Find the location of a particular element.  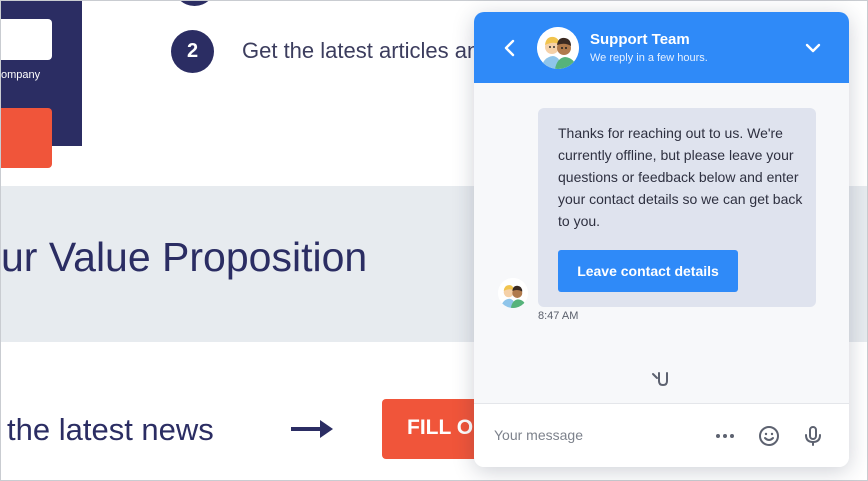

team-avatar-icon is located at coordinates (558, 48).